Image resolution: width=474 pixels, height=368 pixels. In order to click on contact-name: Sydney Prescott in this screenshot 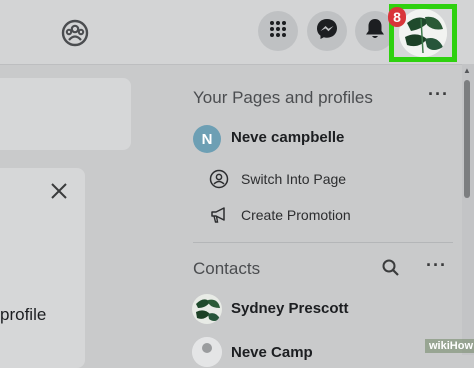, I will do `click(290, 308)`.